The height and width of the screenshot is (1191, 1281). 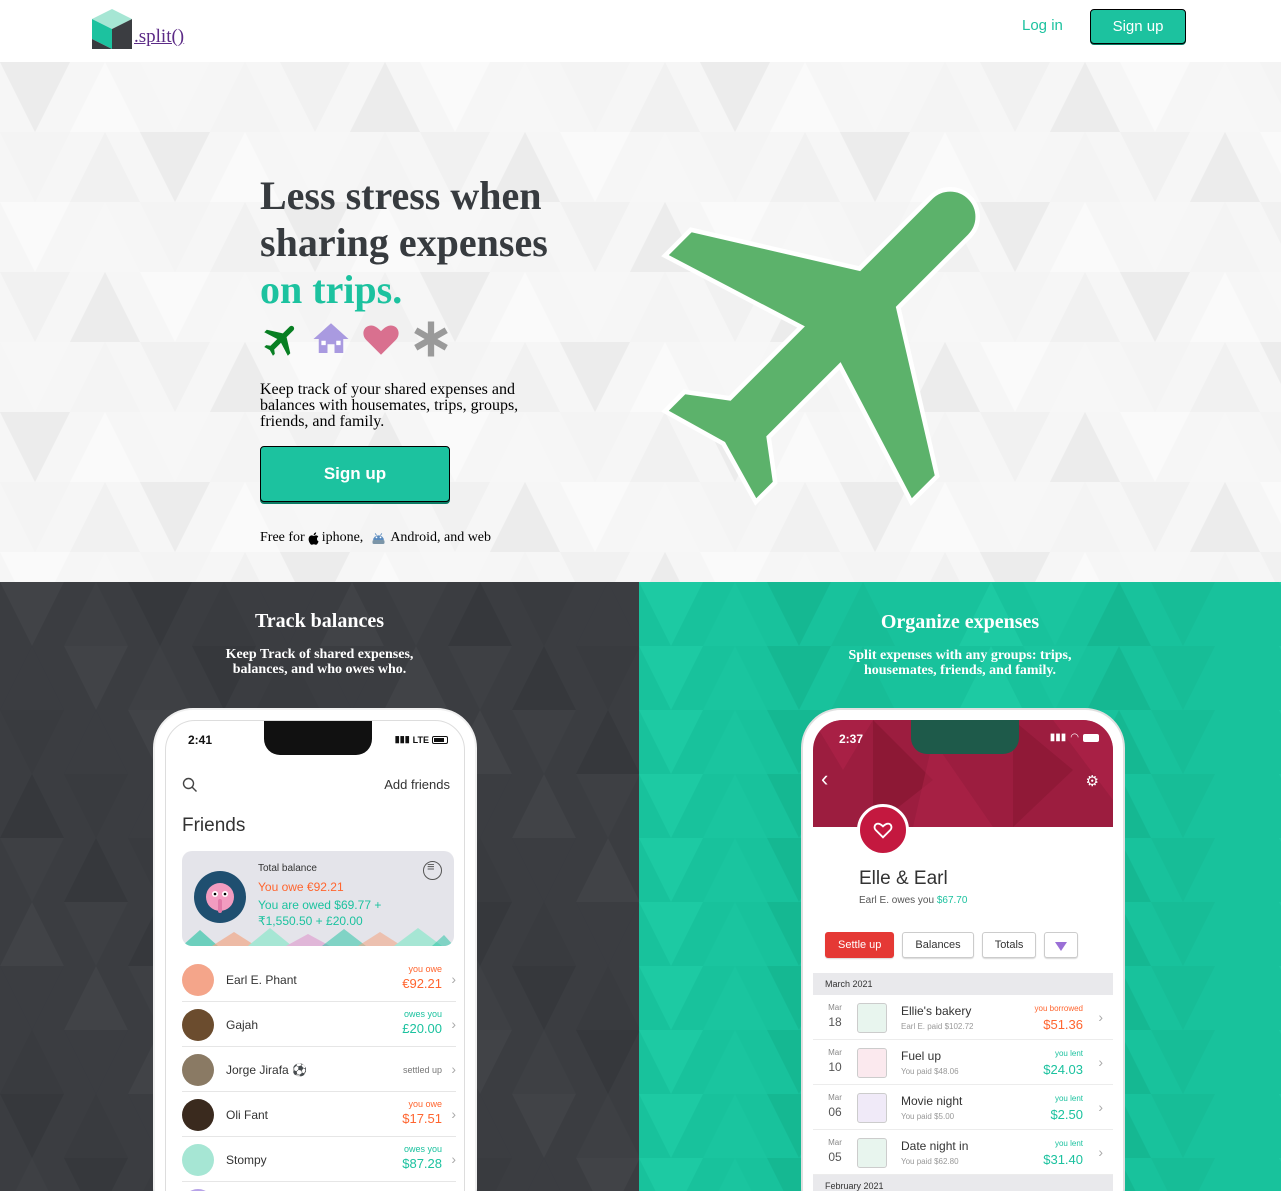 What do you see at coordinates (860, 945) in the screenshot?
I see `settle-up-button: Settle up` at bounding box center [860, 945].